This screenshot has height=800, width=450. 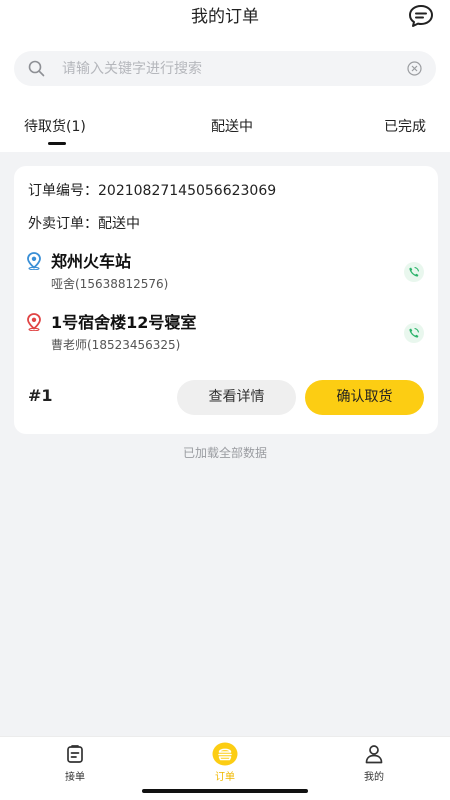 I want to click on search-input, so click(x=232, y=68).